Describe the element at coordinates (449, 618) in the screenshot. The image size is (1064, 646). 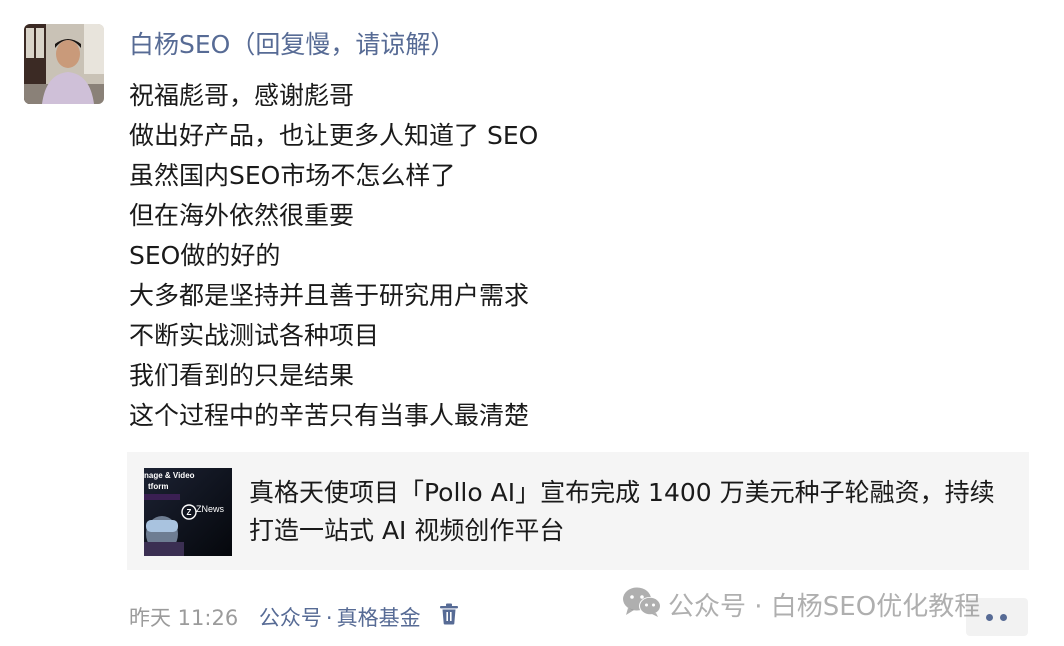
I see `trash-icon` at that location.